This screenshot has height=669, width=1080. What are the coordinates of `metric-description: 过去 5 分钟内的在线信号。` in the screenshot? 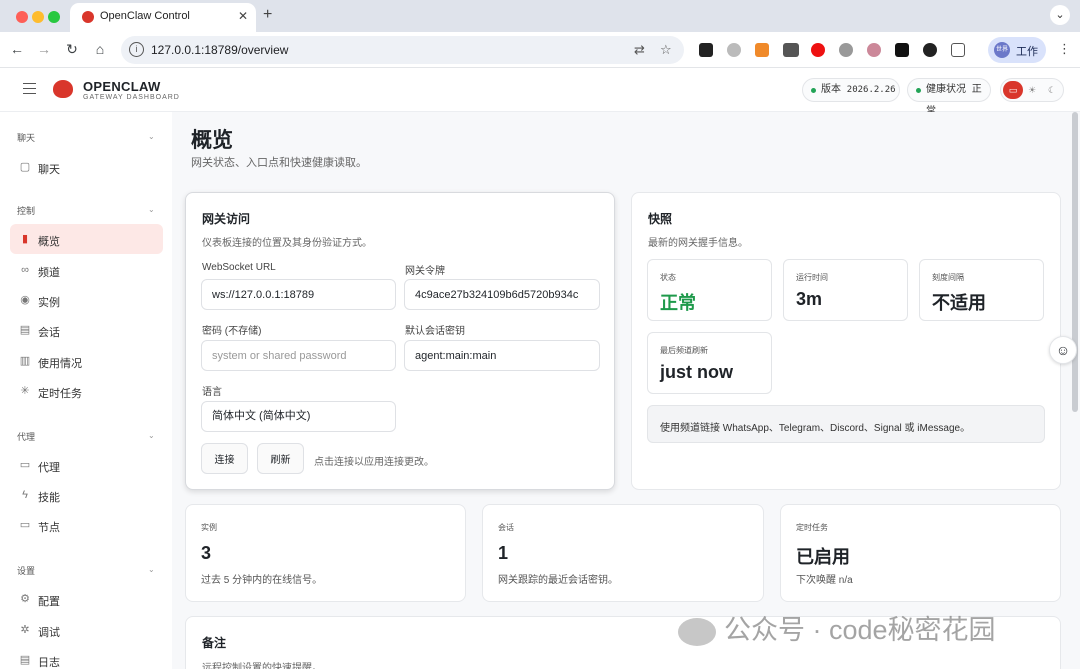 It's located at (262, 580).